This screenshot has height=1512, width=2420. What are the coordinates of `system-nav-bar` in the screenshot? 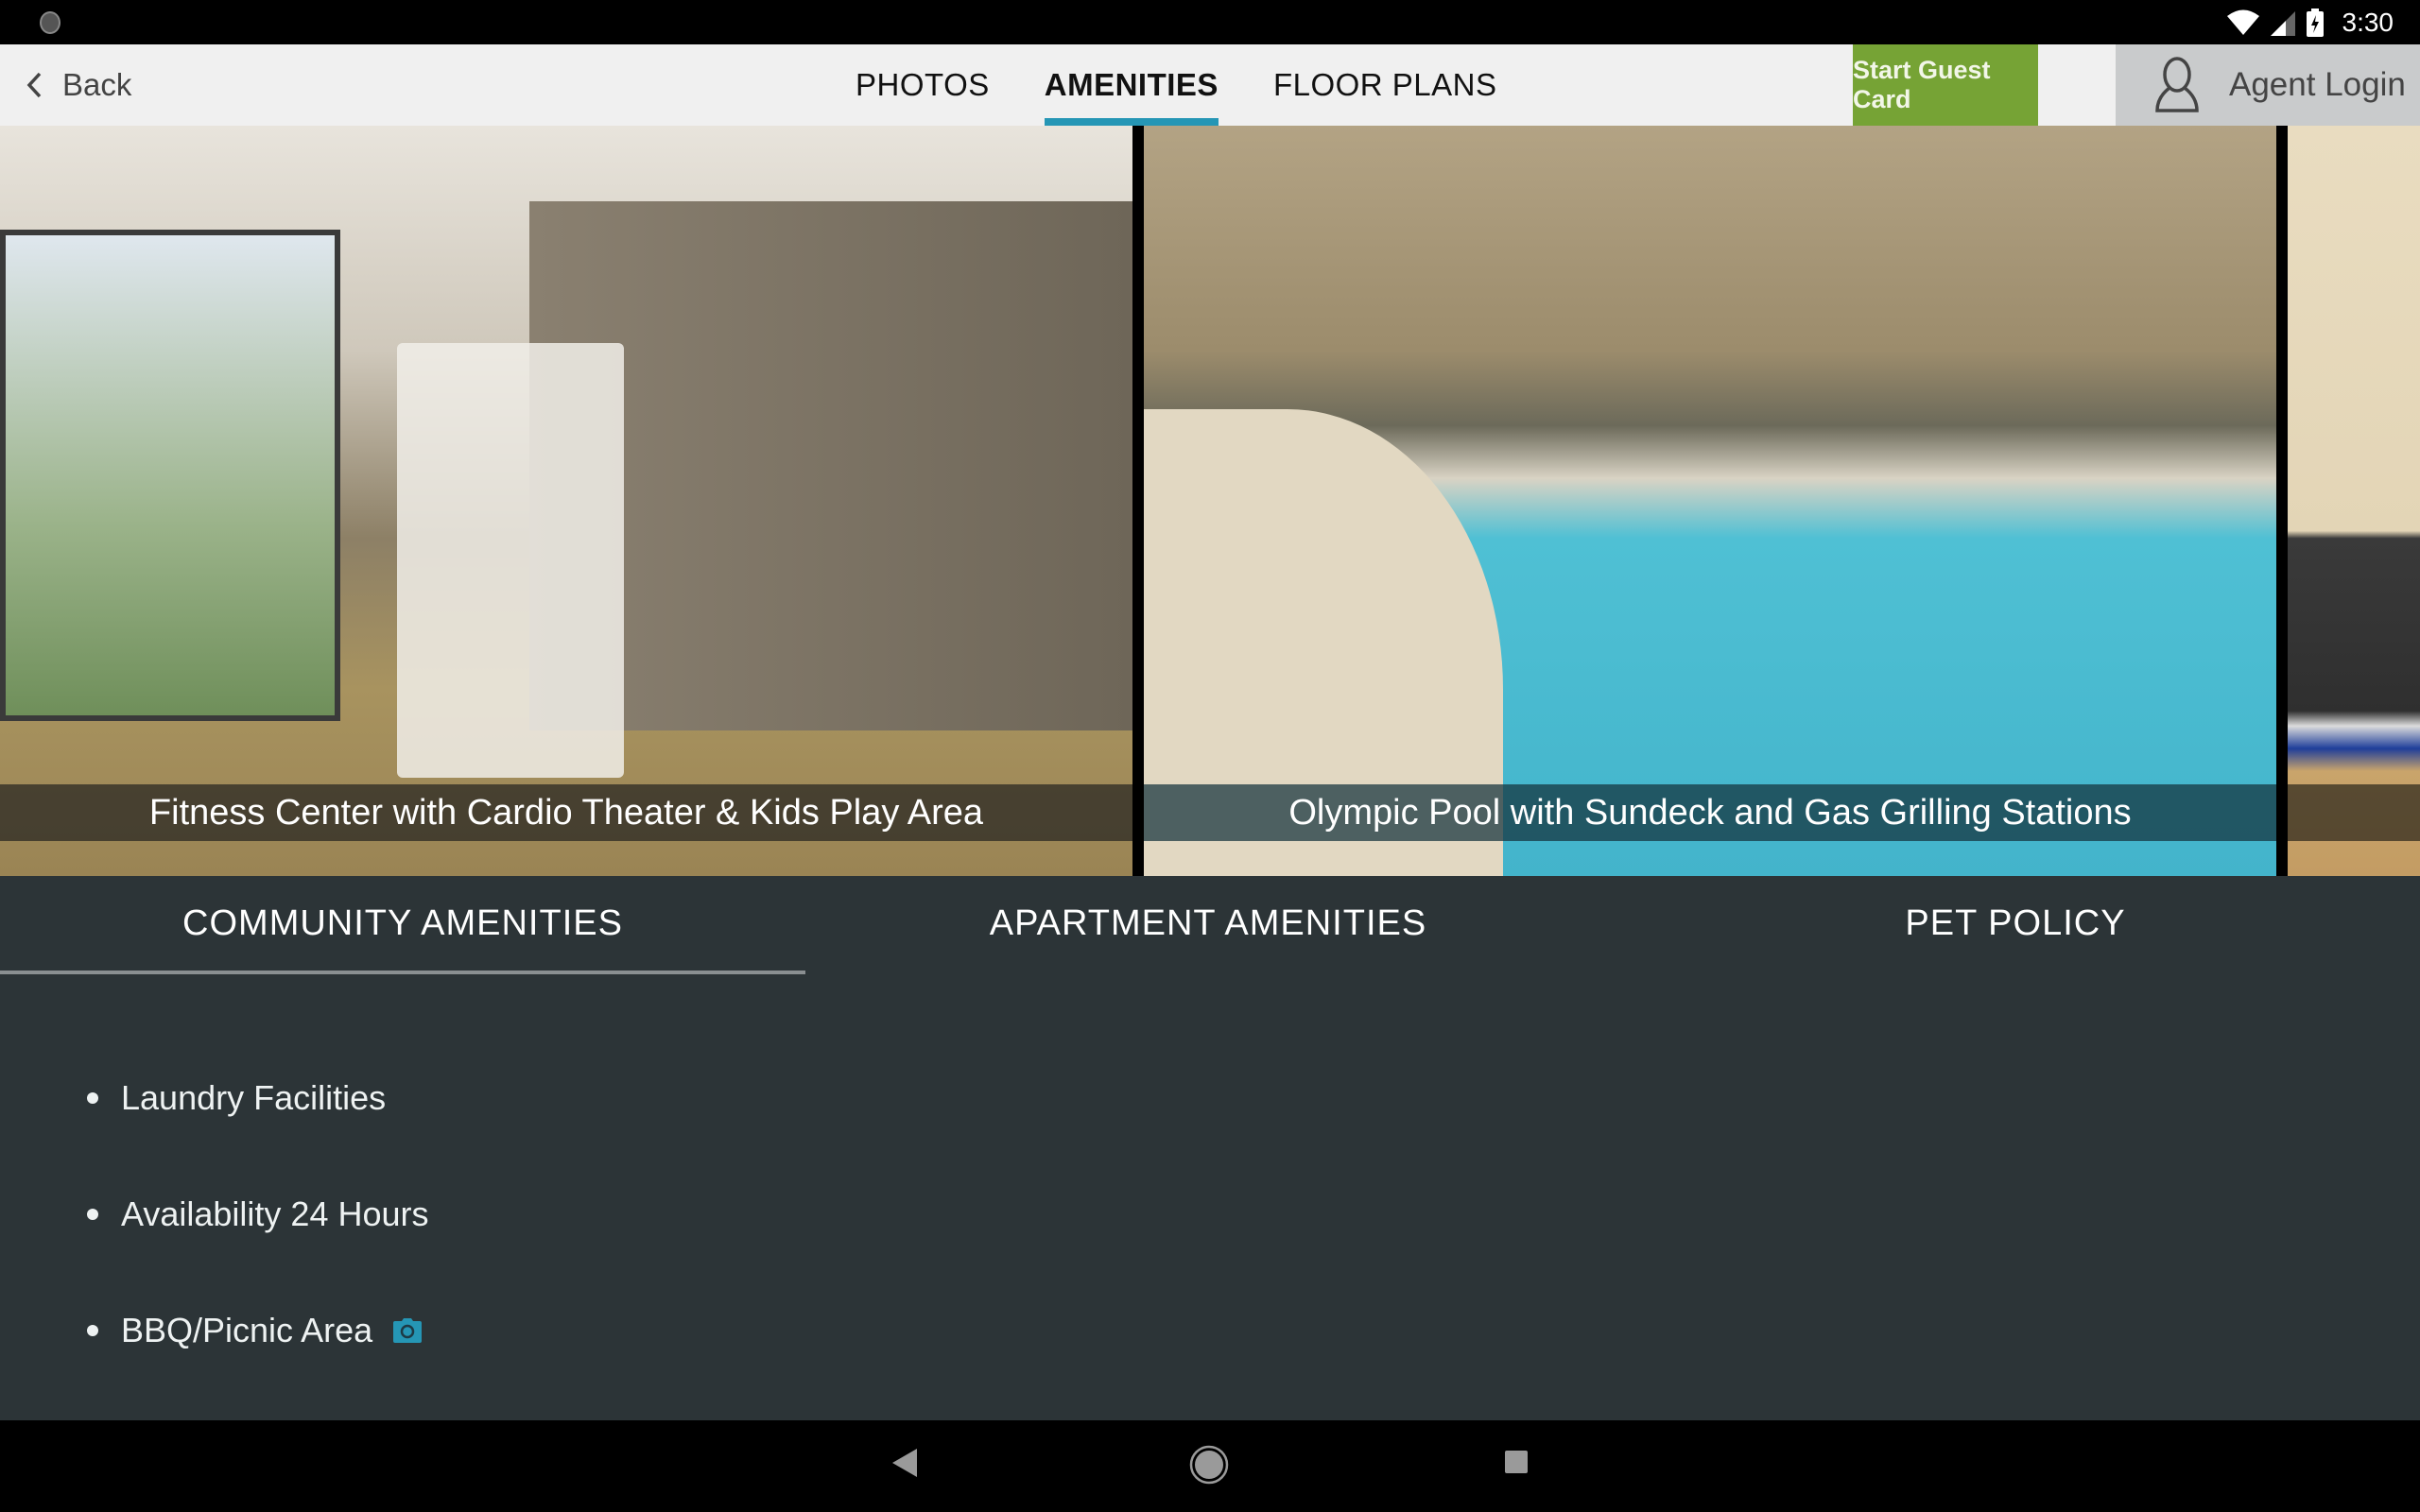 It's located at (1210, 1466).